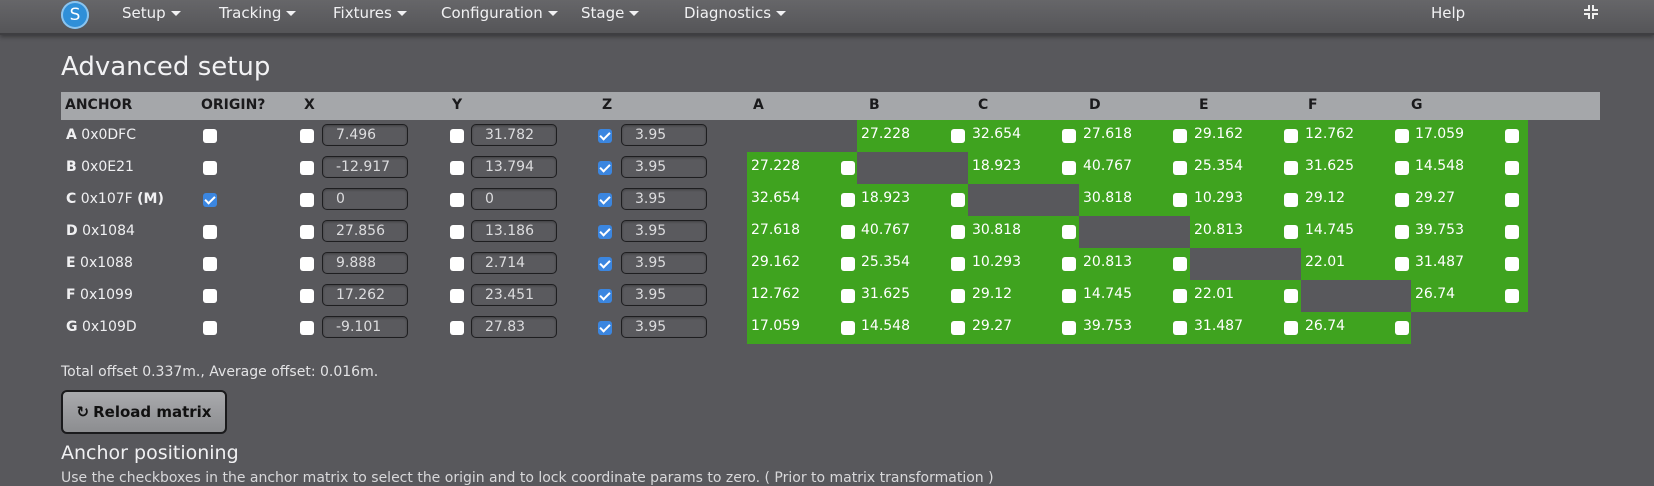 The image size is (1654, 486). I want to click on coord-x-input: 27.856, so click(365, 231).